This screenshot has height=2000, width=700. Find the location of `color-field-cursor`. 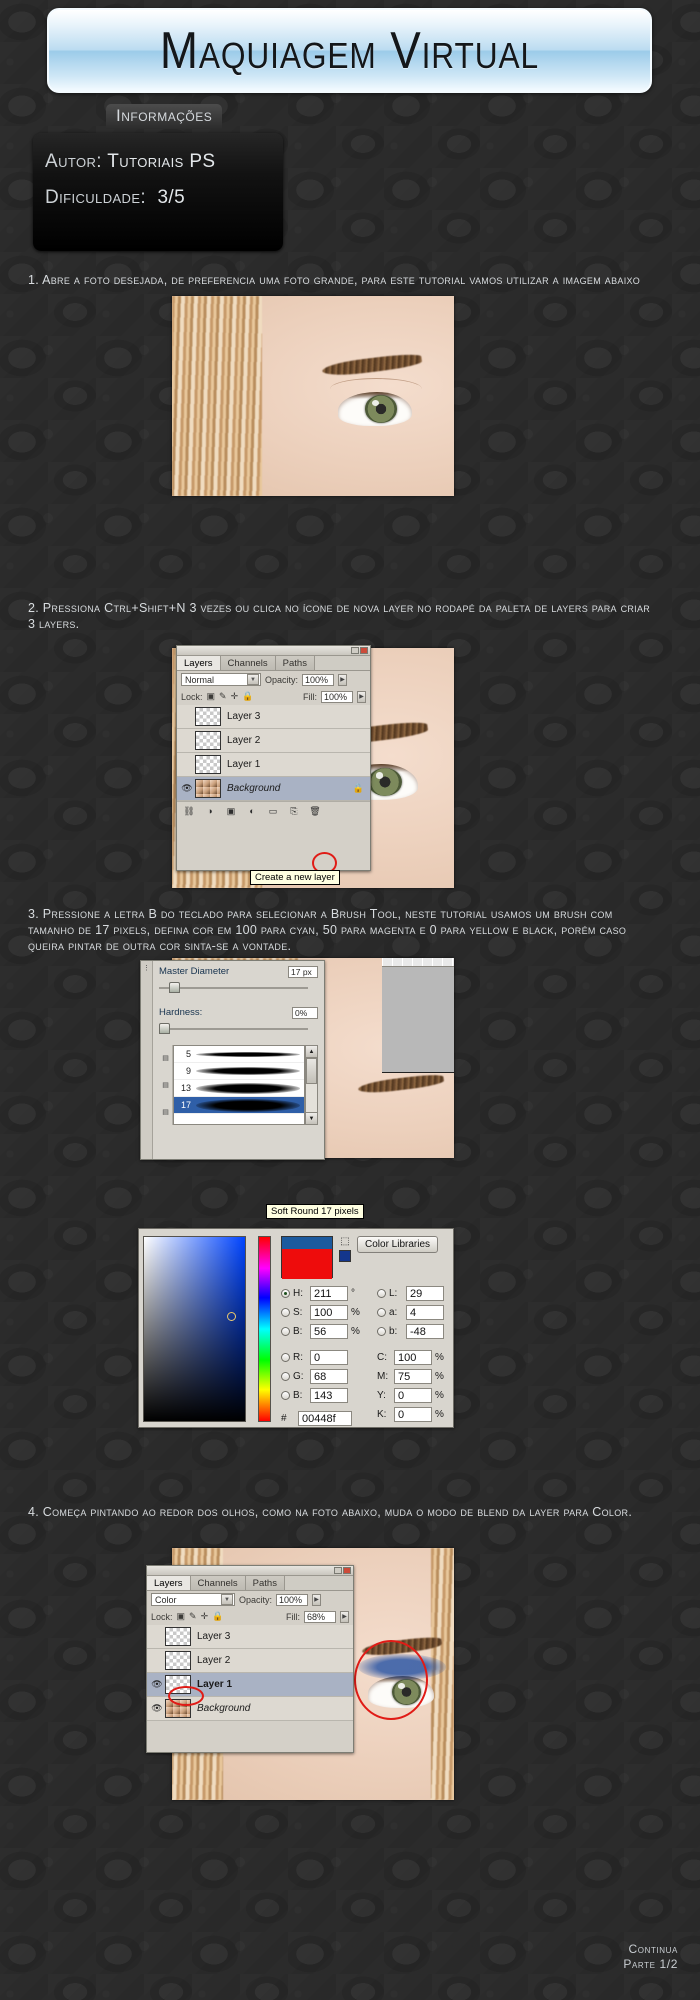

color-field-cursor is located at coordinates (231, 1316).